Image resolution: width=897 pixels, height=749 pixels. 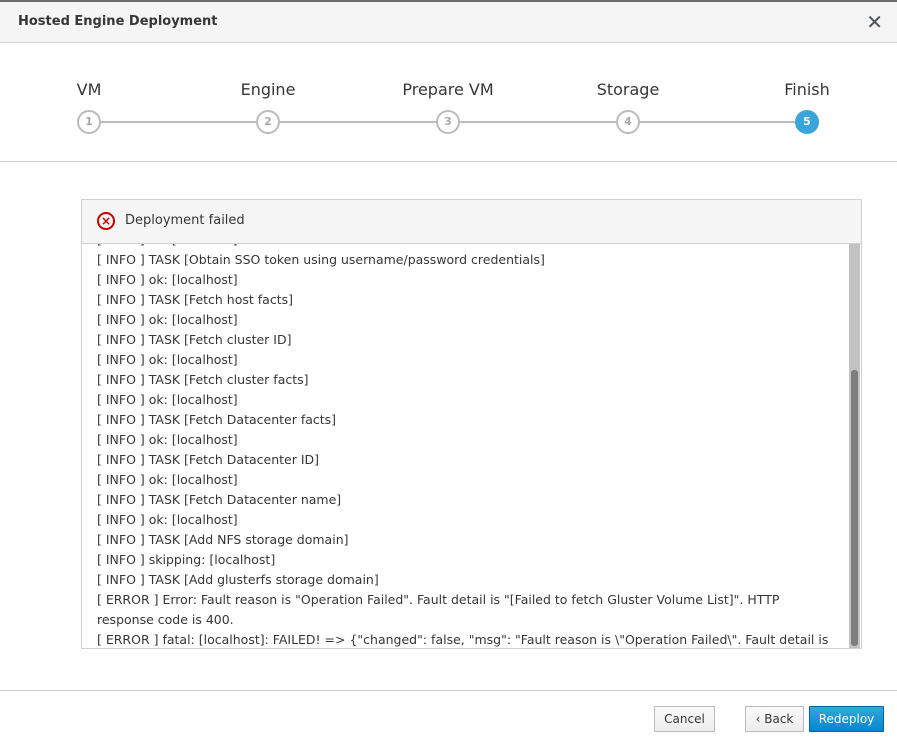 What do you see at coordinates (268, 89) in the screenshot?
I see `step-label: Engine` at bounding box center [268, 89].